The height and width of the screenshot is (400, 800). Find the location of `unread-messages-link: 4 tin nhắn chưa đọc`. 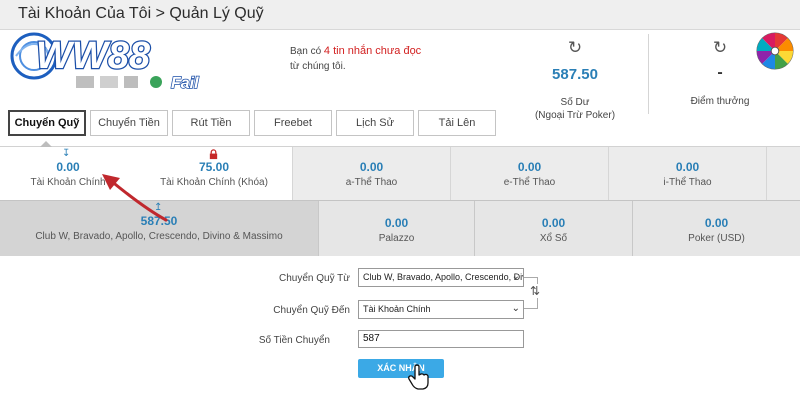

unread-messages-link: 4 tin nhắn chưa đọc is located at coordinates (372, 51).